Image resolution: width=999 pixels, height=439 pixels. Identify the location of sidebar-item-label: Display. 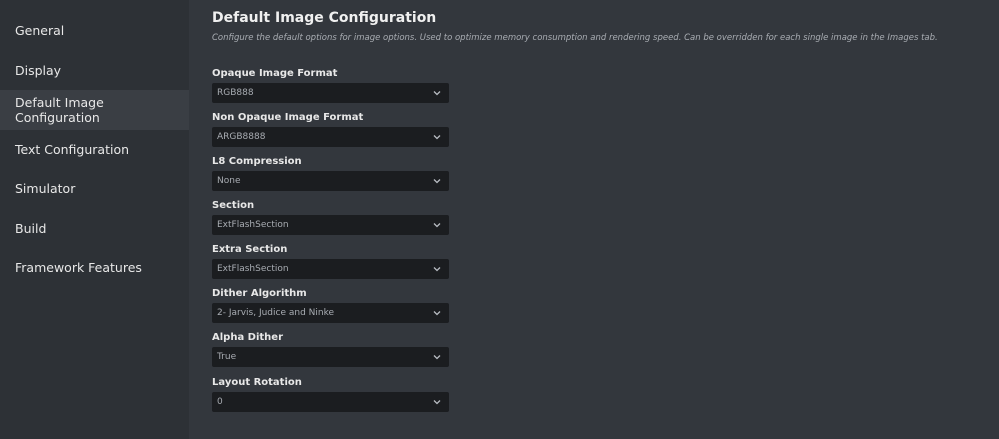
(38, 70).